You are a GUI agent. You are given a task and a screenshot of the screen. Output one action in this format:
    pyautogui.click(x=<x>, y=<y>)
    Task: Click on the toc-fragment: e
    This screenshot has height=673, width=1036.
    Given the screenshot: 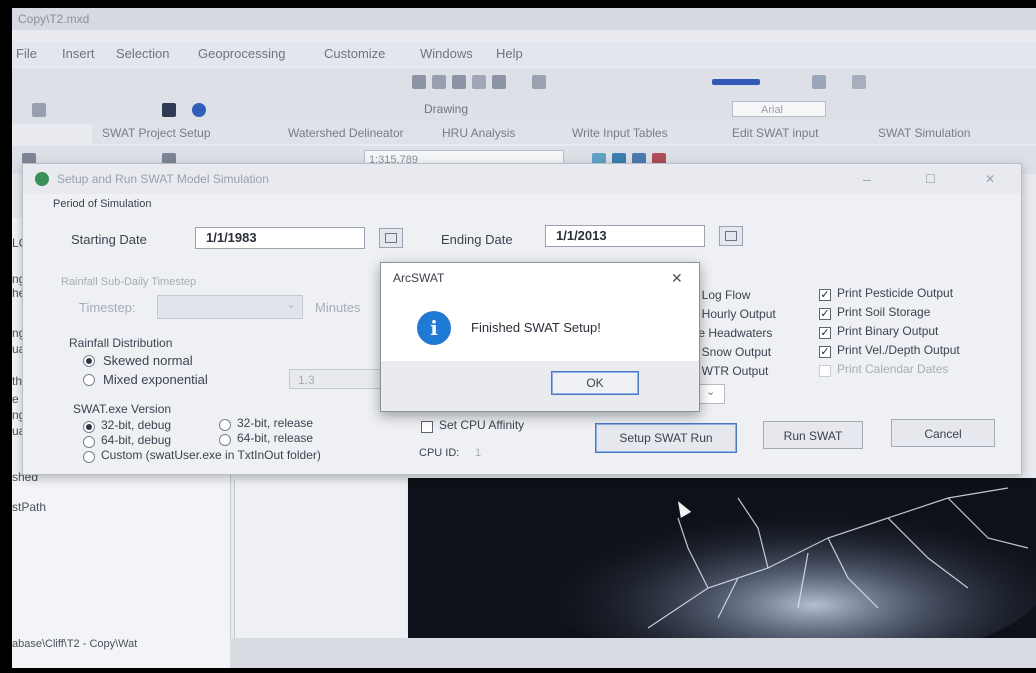 What is the action you would take?
    pyautogui.click(x=15, y=399)
    